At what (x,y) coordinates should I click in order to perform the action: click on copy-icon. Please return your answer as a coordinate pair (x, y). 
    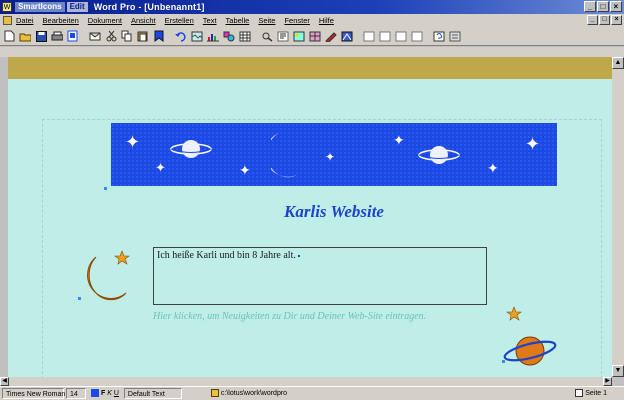
    Looking at the image, I should click on (127, 36).